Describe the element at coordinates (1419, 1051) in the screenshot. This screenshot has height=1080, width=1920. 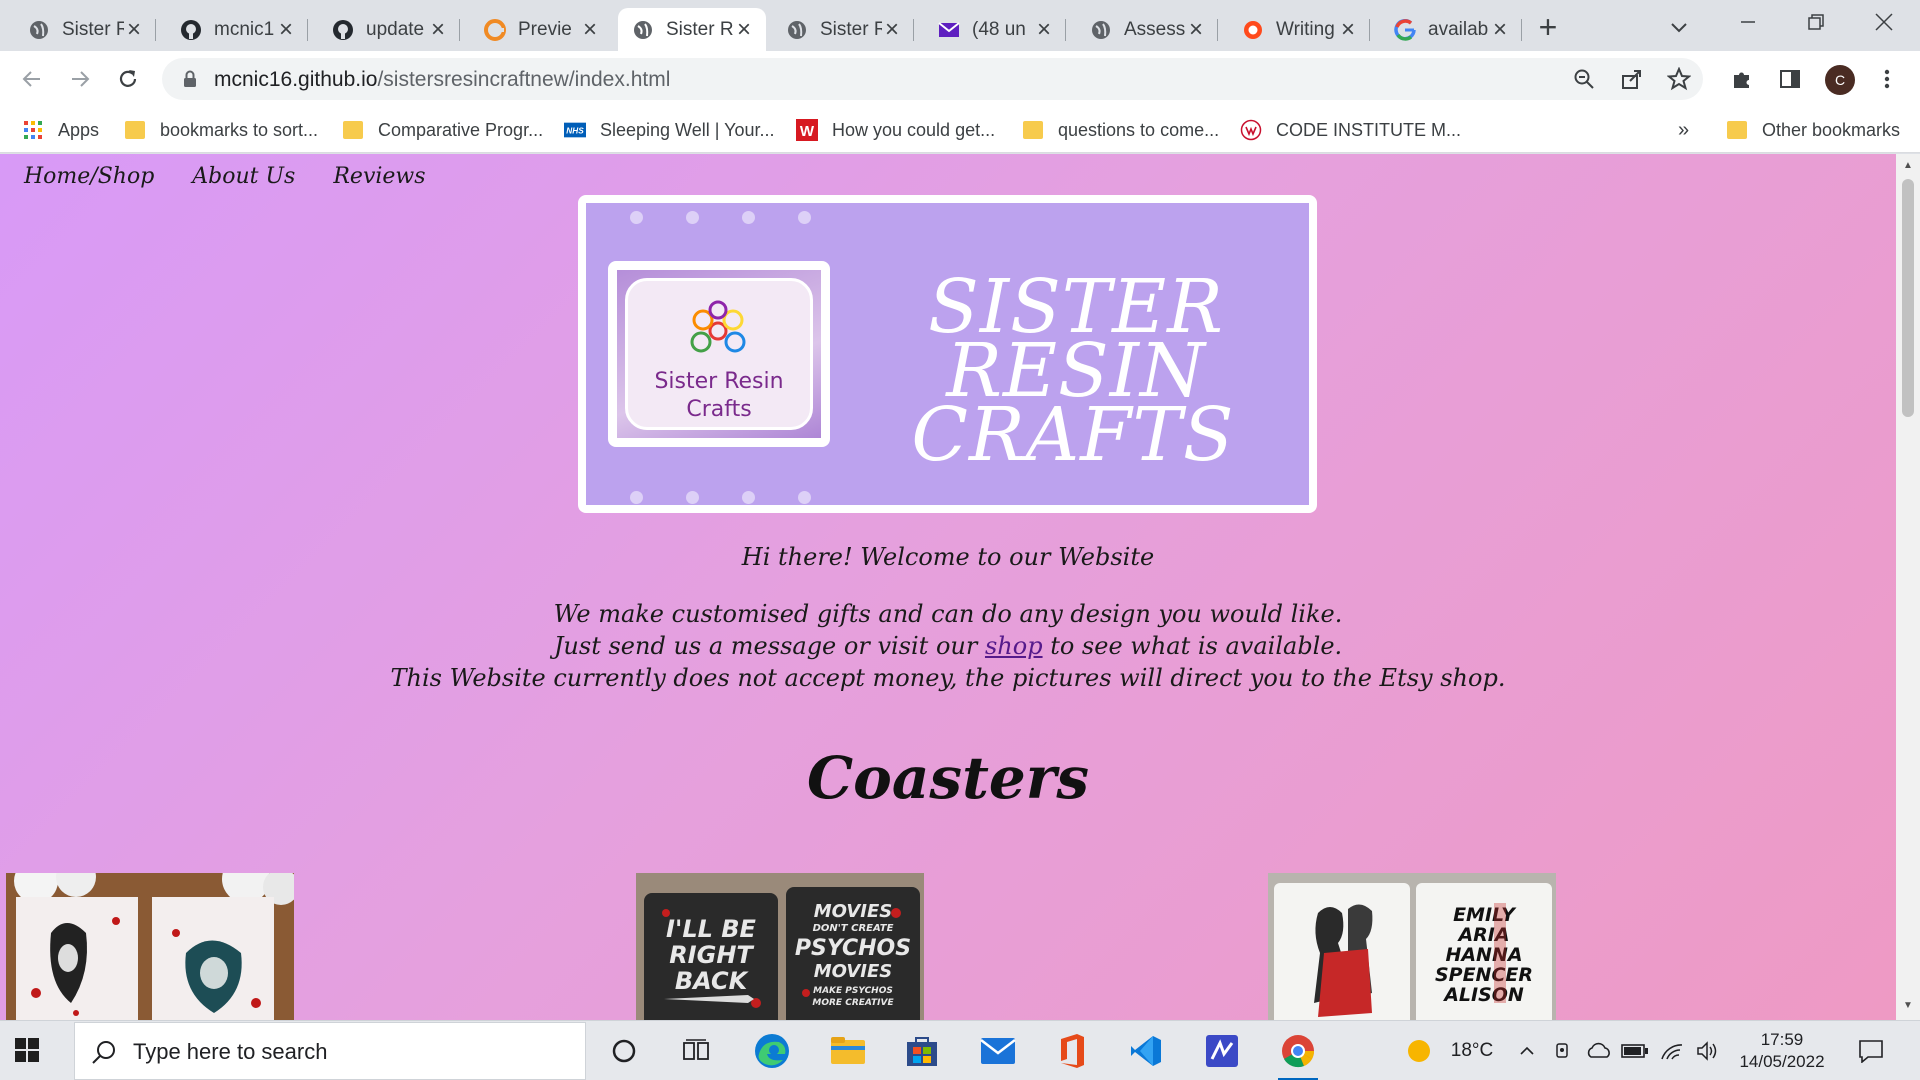
I see `weather-sun-icon` at that location.